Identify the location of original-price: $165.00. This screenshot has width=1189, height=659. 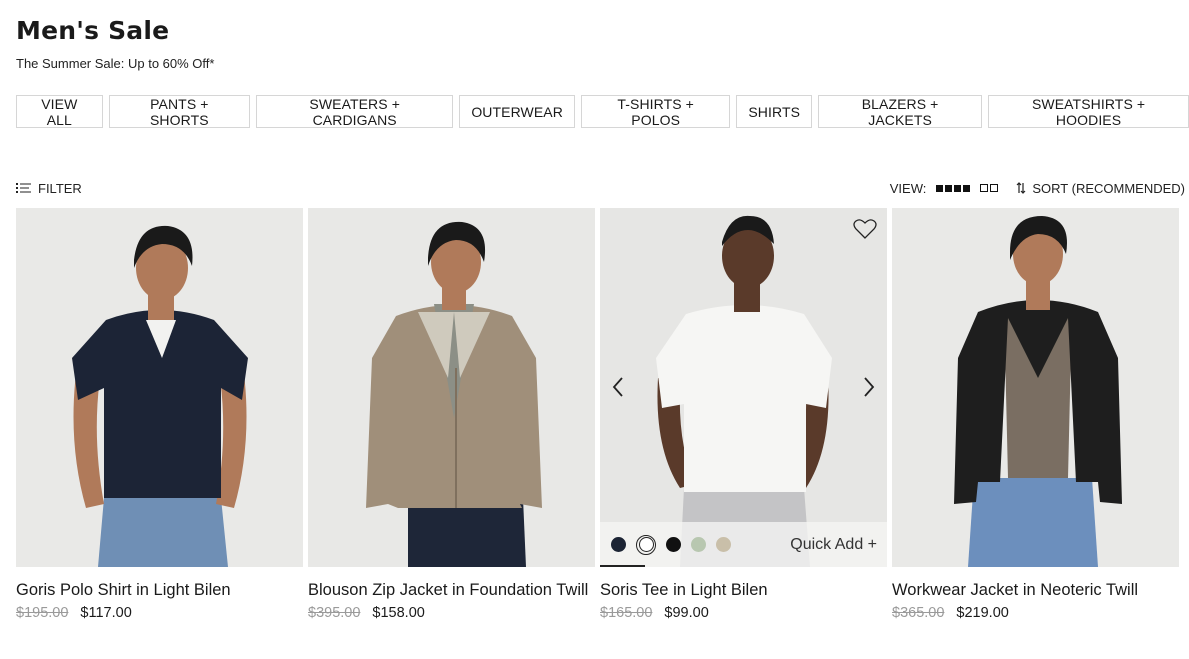
(626, 613).